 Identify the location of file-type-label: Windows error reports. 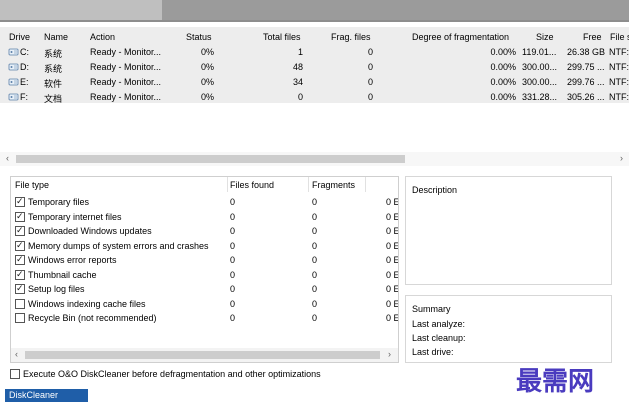
(72, 260).